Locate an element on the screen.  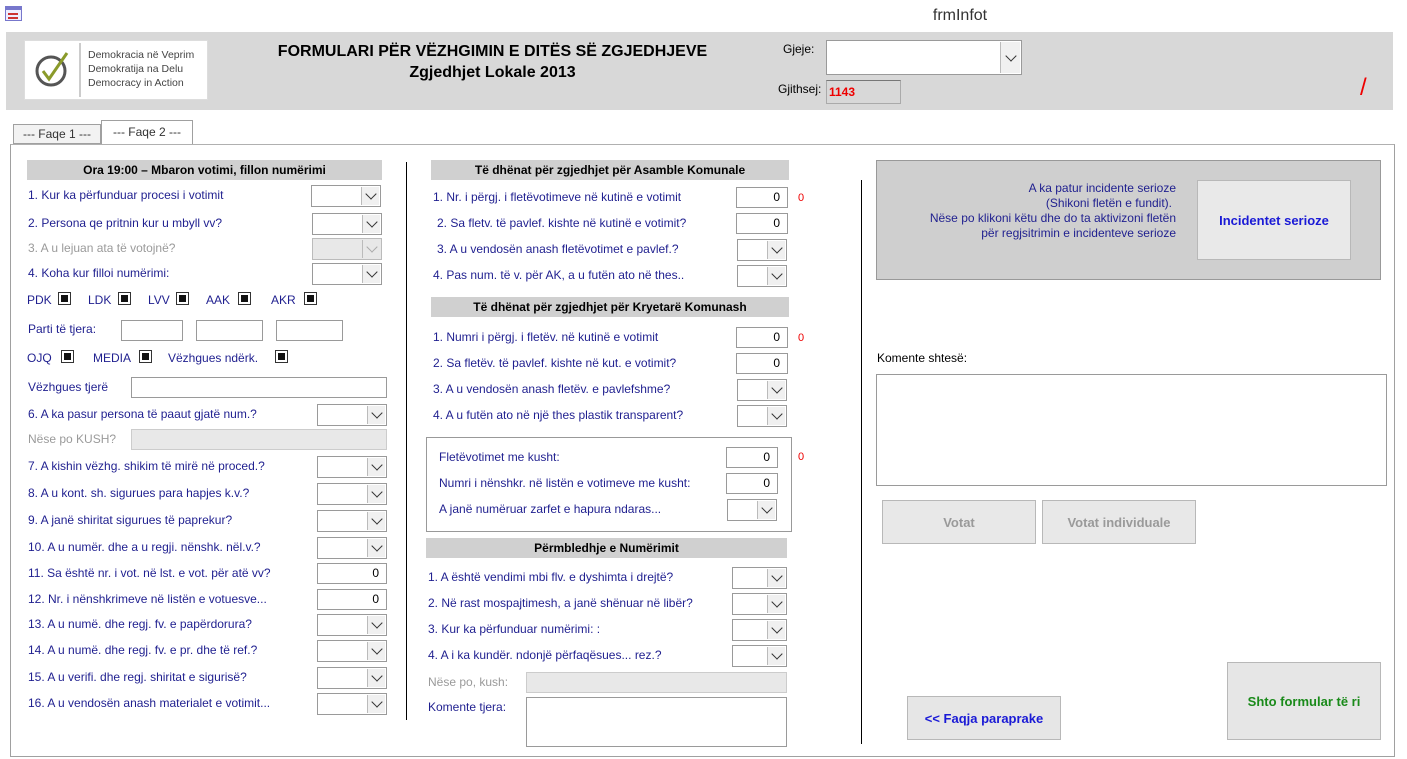
party-pdk-checkbox is located at coordinates (64, 298).